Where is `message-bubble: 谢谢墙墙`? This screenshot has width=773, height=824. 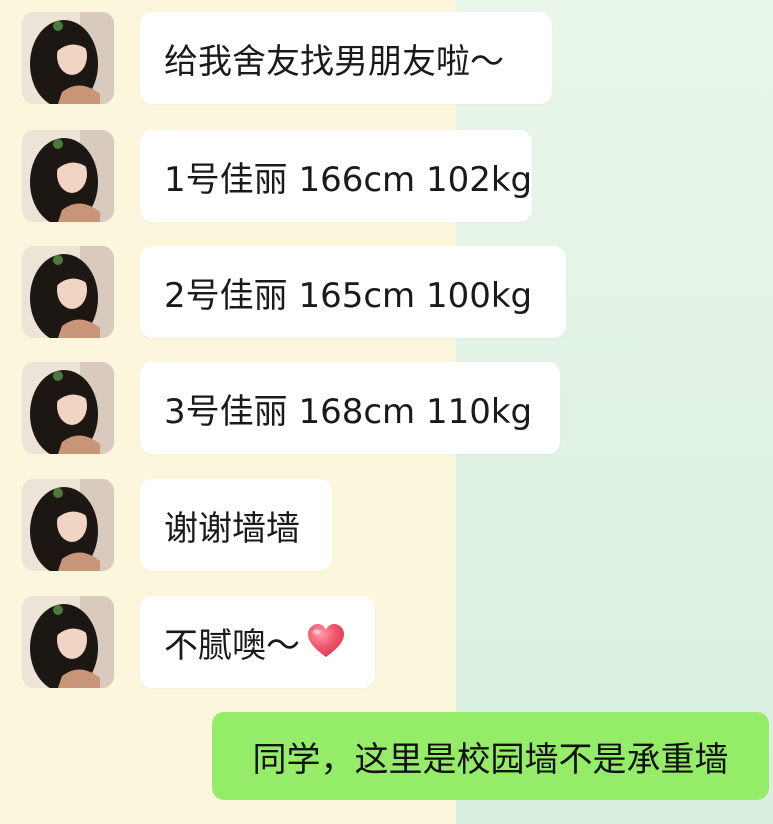
message-bubble: 谢谢墙墙 is located at coordinates (236, 525).